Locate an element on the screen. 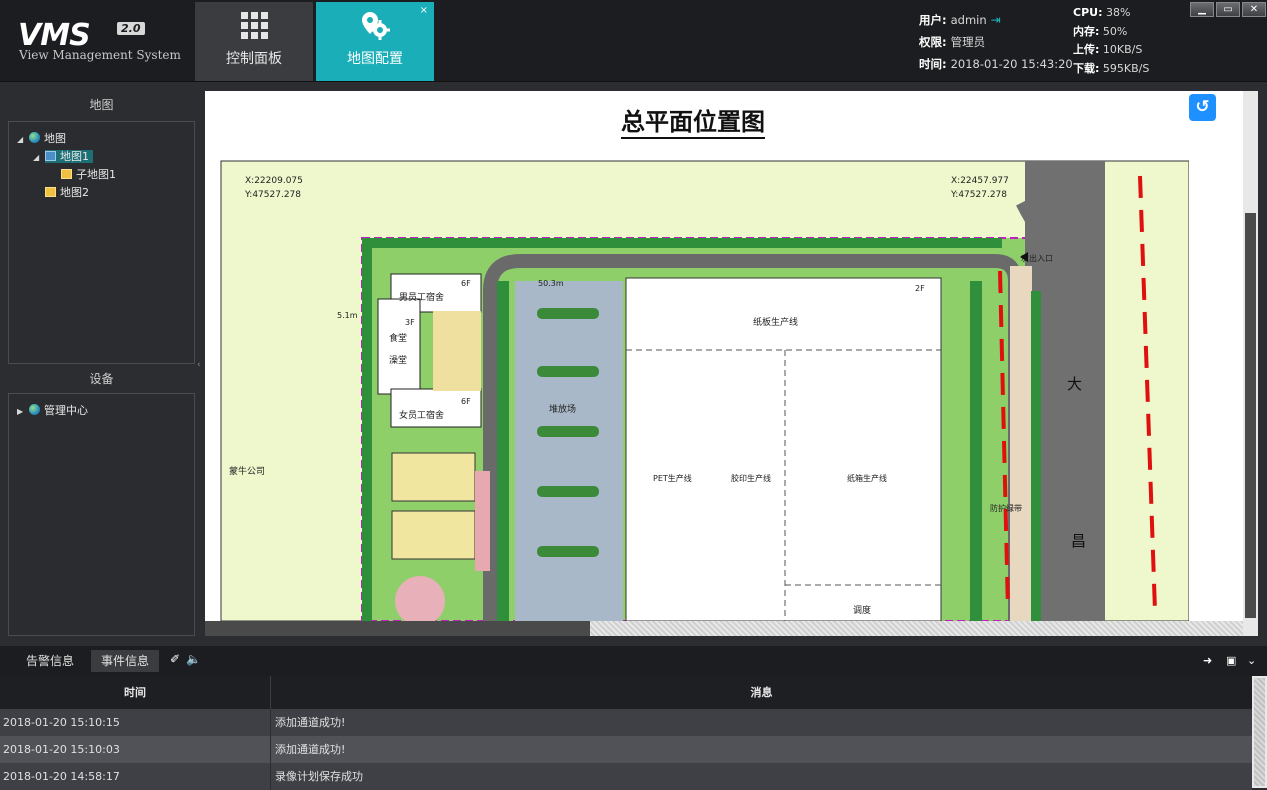  map-label-storage-yard: 堆放场 is located at coordinates (562, 409).